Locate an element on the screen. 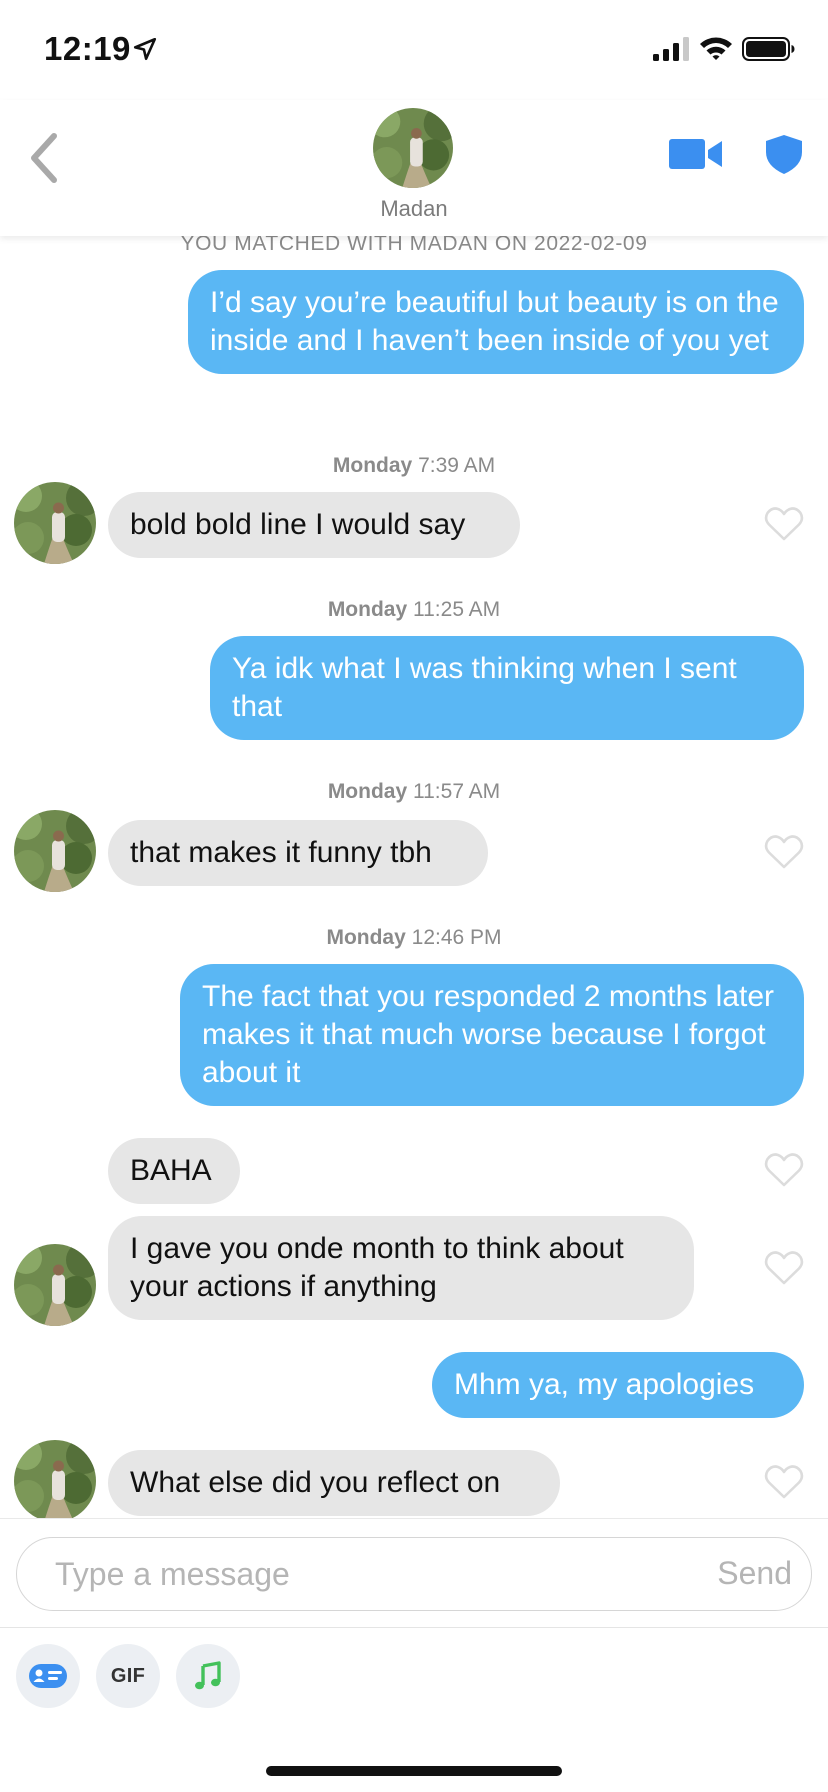 This screenshot has width=828, height=1792. wifi-icon is located at coordinates (716, 48).